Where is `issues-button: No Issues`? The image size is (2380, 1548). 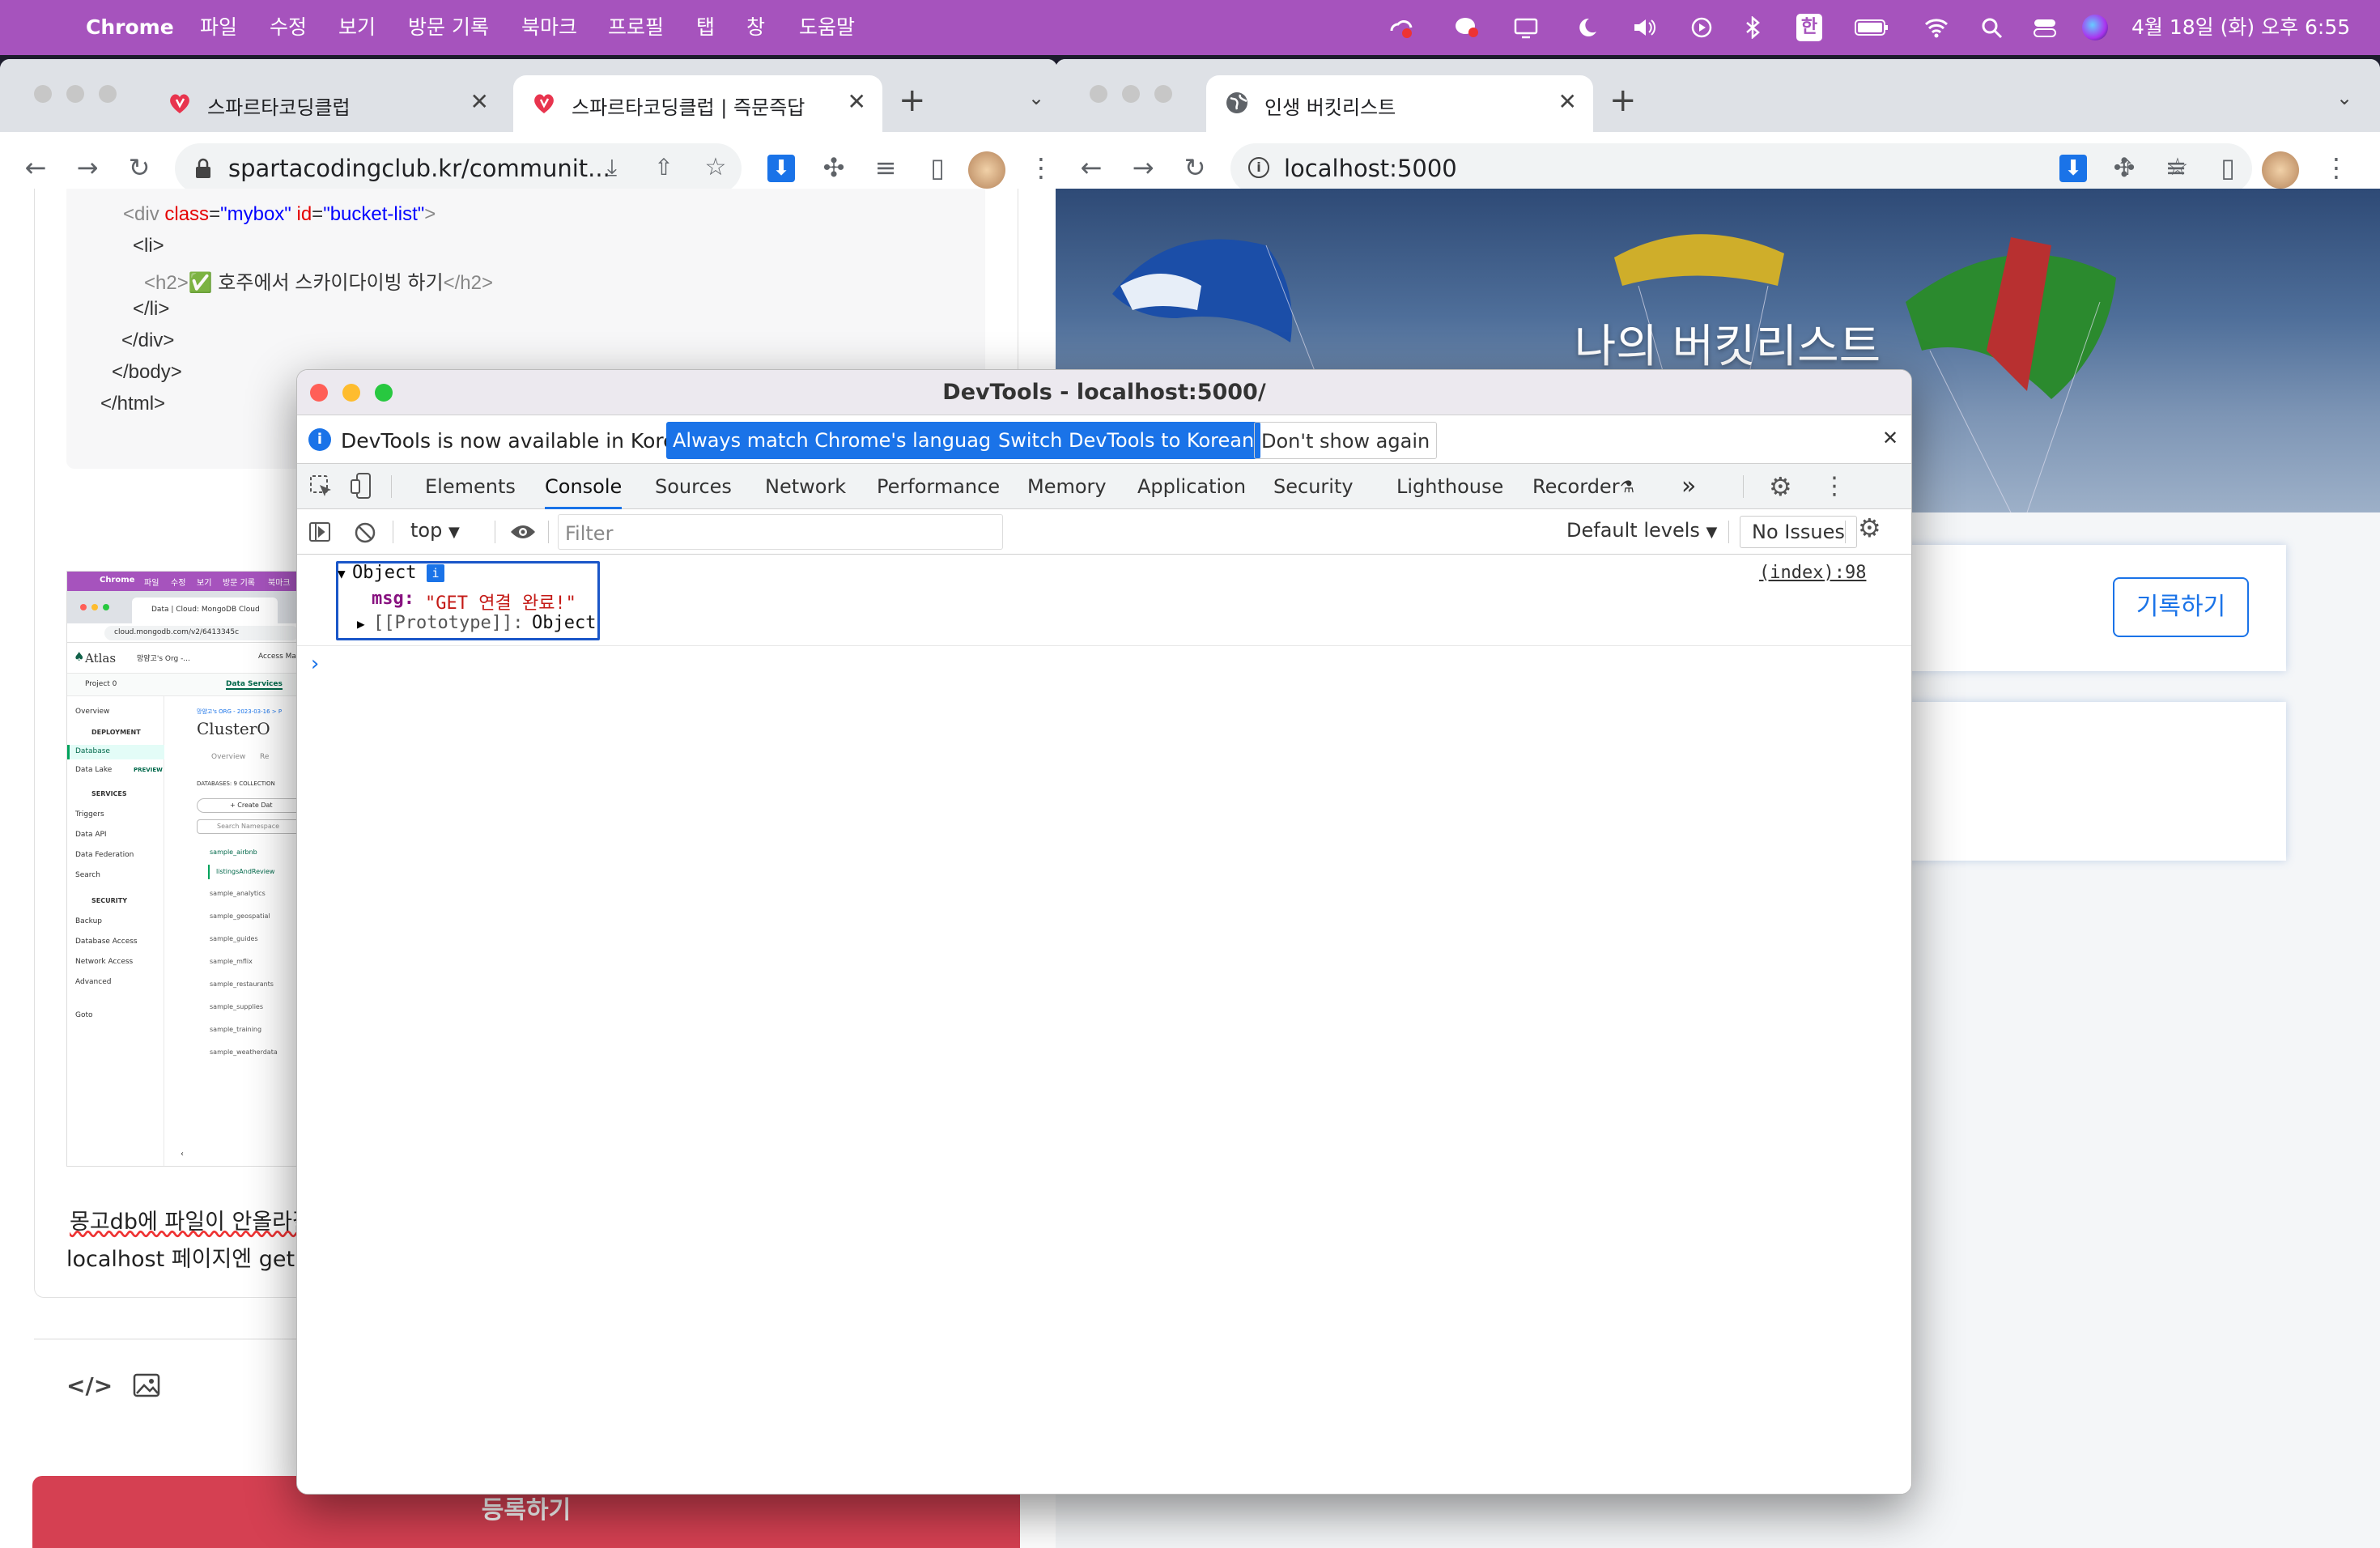 issues-button: No Issues is located at coordinates (1799, 532).